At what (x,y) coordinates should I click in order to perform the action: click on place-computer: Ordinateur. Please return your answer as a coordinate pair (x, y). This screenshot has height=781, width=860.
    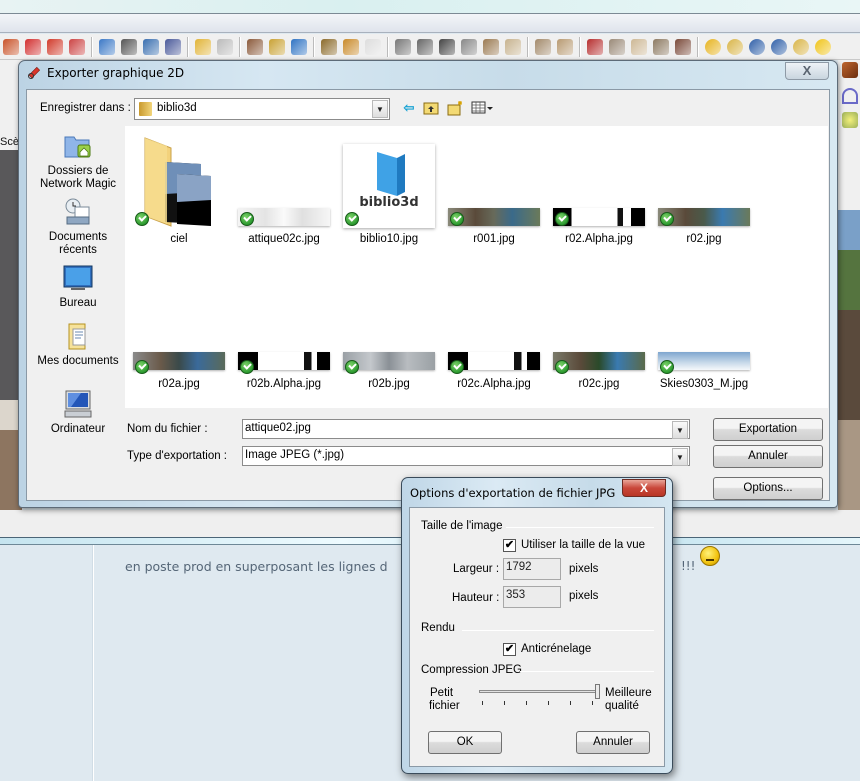
    Looking at the image, I should click on (78, 412).